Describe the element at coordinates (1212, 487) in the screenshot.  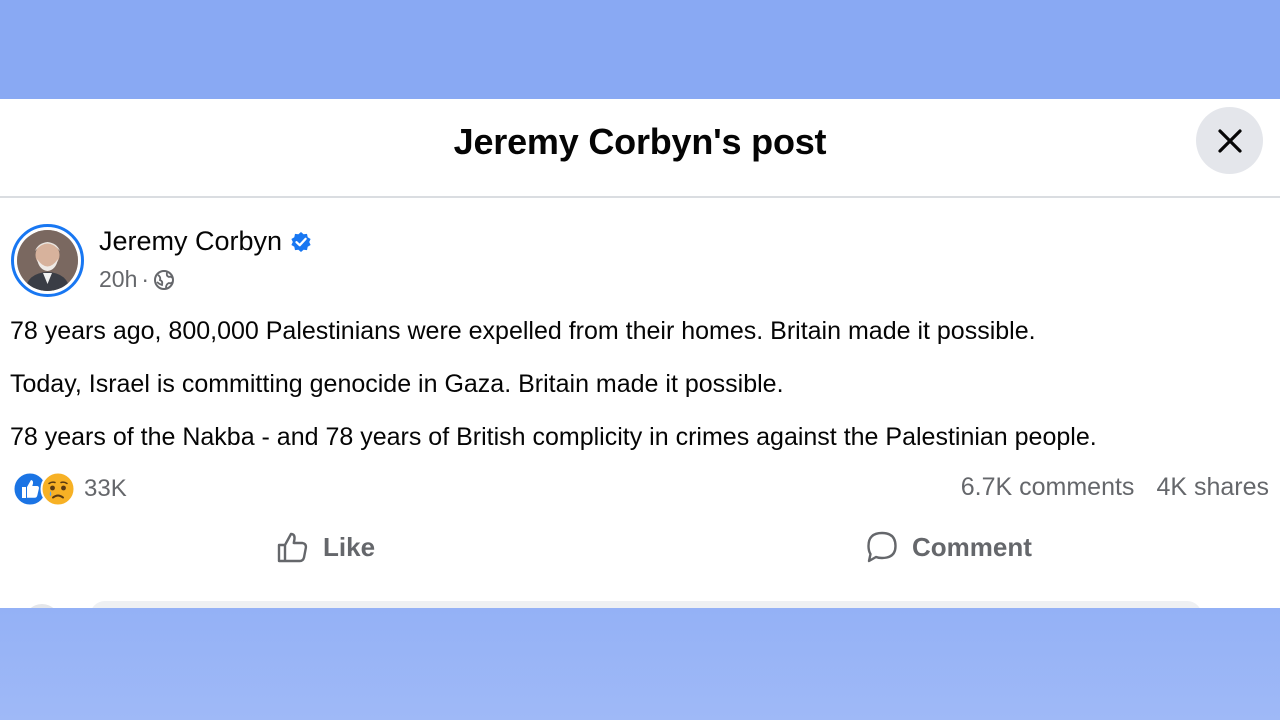
I see `shares-count: 4K shares` at that location.